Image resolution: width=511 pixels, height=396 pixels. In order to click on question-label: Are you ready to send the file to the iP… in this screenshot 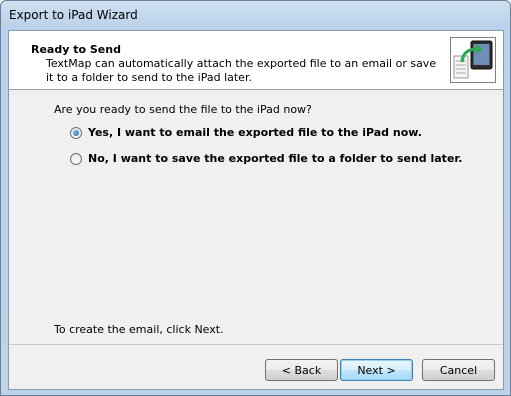, I will do `click(183, 109)`.